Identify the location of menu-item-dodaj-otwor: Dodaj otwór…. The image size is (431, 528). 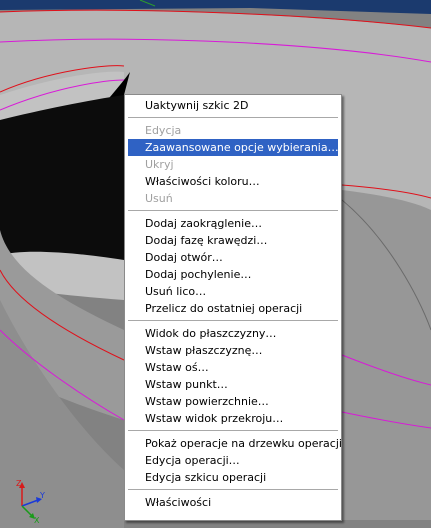
(233, 257).